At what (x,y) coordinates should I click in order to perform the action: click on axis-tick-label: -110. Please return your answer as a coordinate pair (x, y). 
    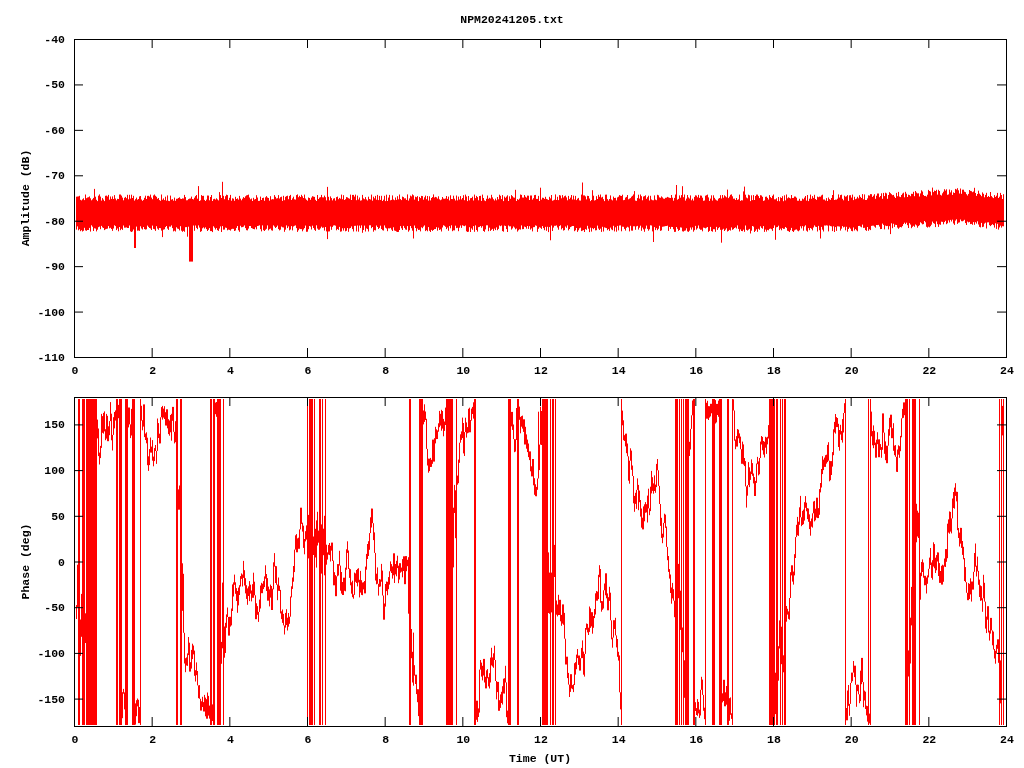
    Looking at the image, I should click on (51, 357).